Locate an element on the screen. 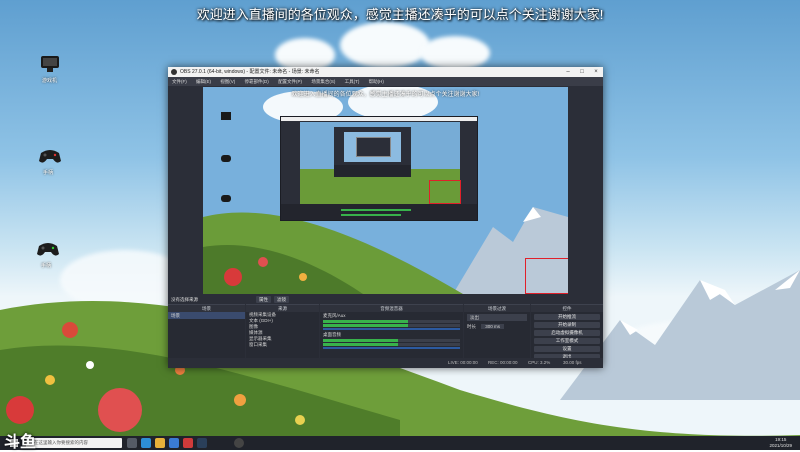  mixer-title: 音频混音器 is located at coordinates (391, 308).